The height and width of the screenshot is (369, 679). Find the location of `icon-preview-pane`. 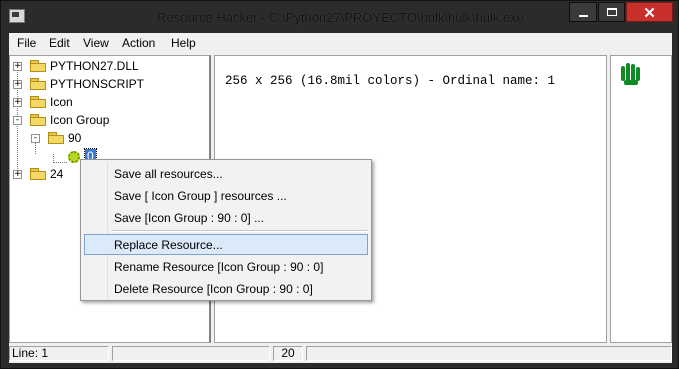

icon-preview-pane is located at coordinates (641, 199).